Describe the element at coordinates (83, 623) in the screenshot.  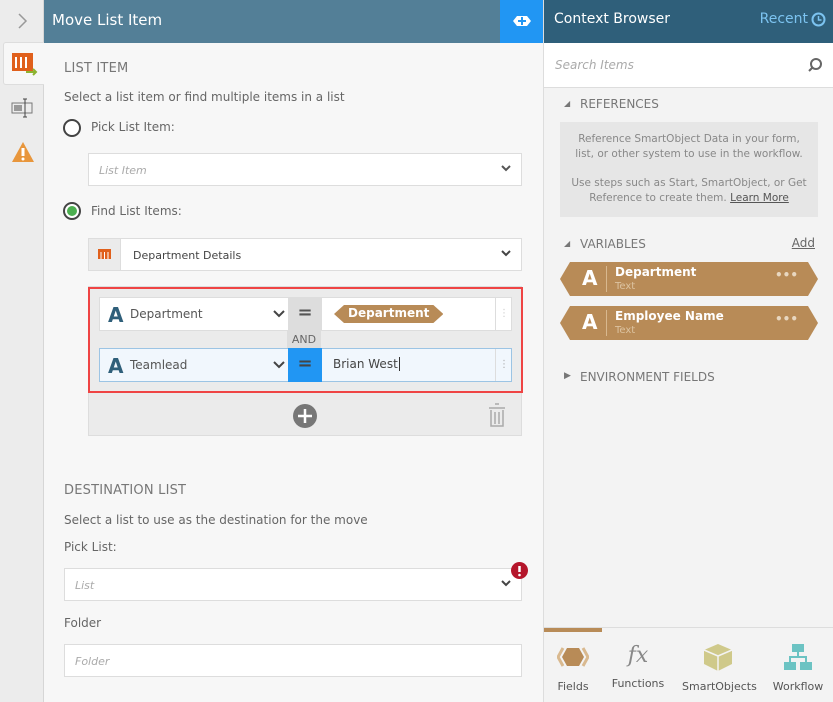
I see `folder-label: Folder` at that location.